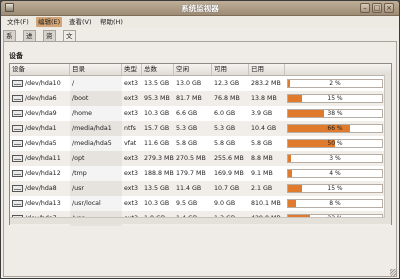  Describe the element at coordinates (365, 8) in the screenshot. I see `minimize-icon: –` at that location.